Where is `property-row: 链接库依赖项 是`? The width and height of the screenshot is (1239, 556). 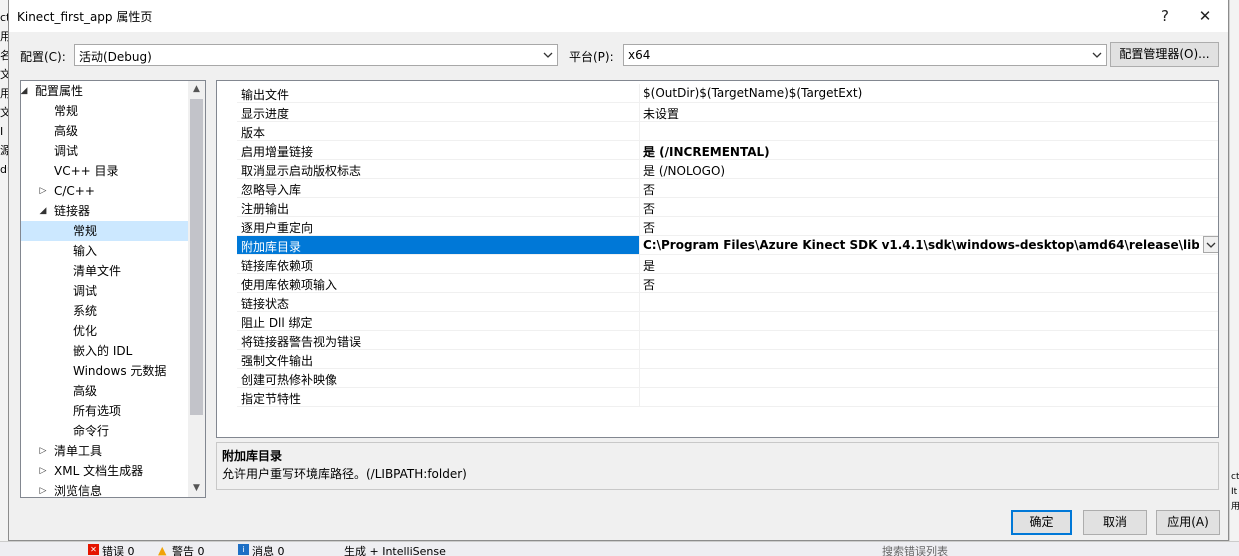
property-row: 链接库依赖项 是 is located at coordinates (727, 264).